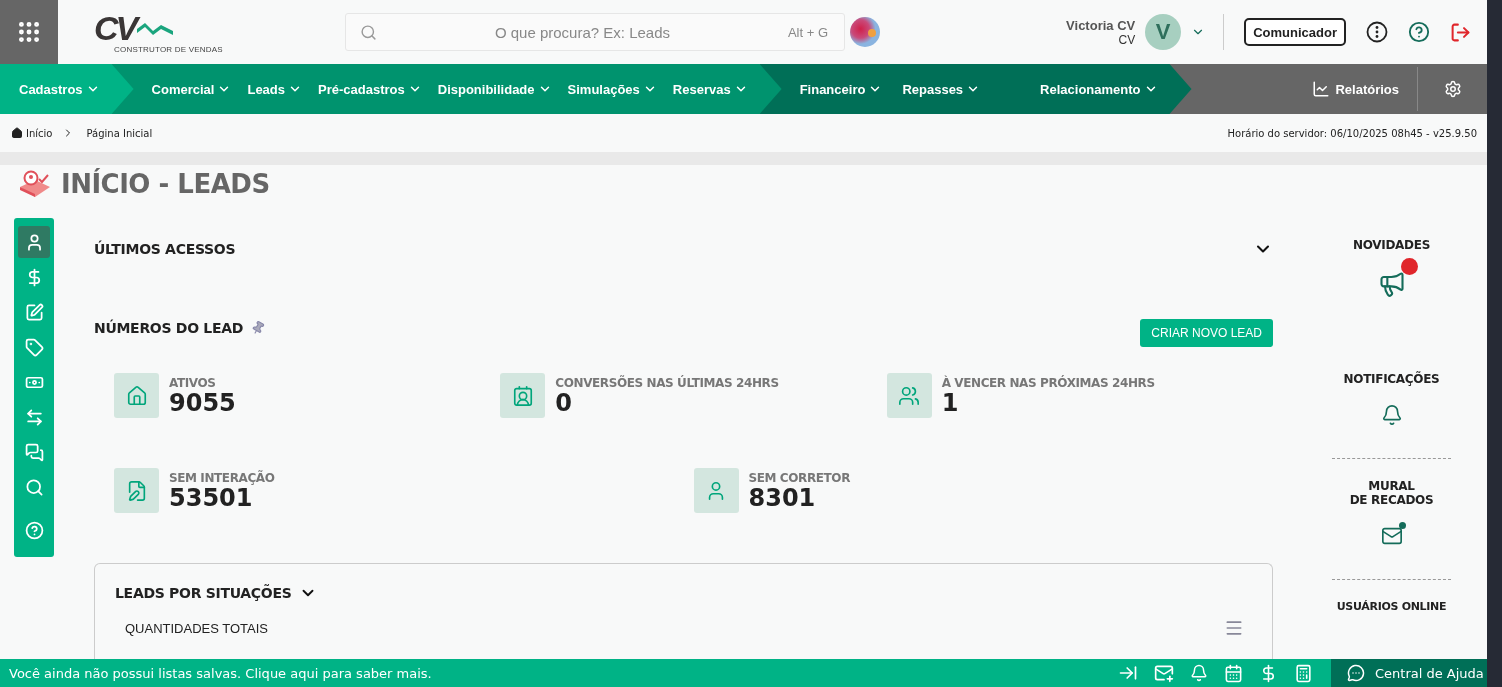 This screenshot has height=687, width=1502. I want to click on grid-icon, so click(29, 32).